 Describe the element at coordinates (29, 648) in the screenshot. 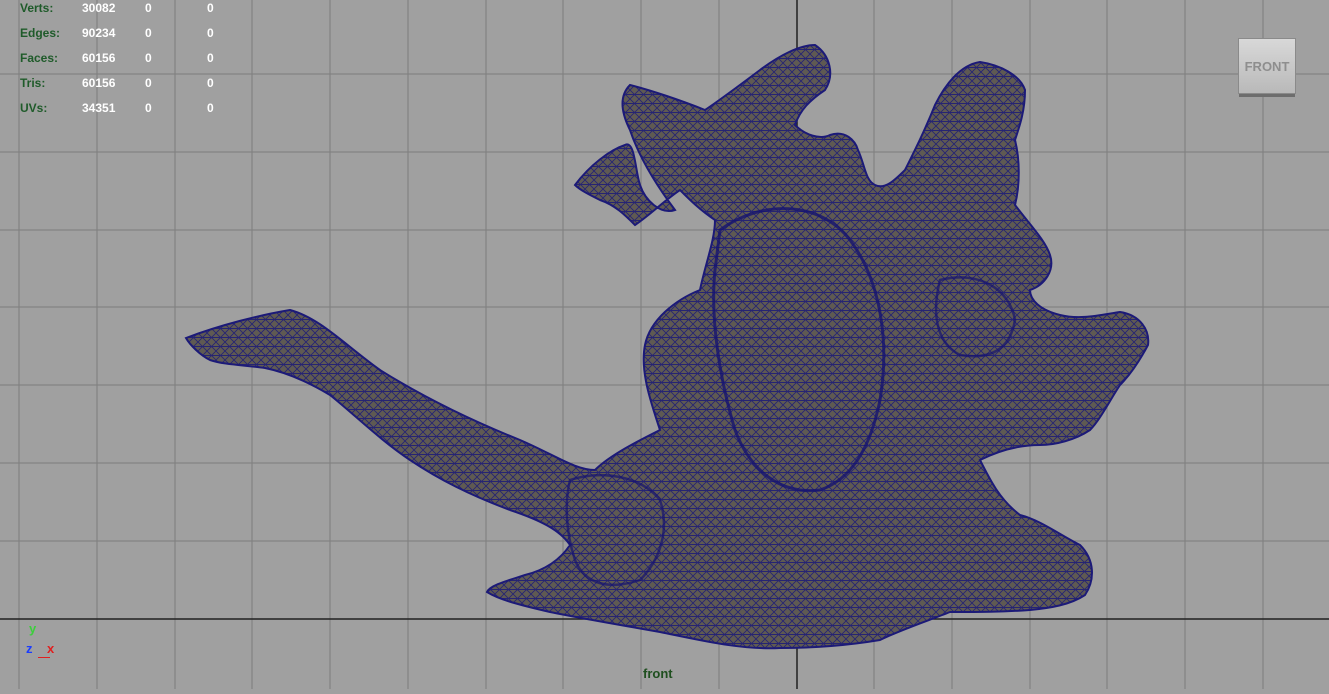

I see `axis-z-label: z` at that location.